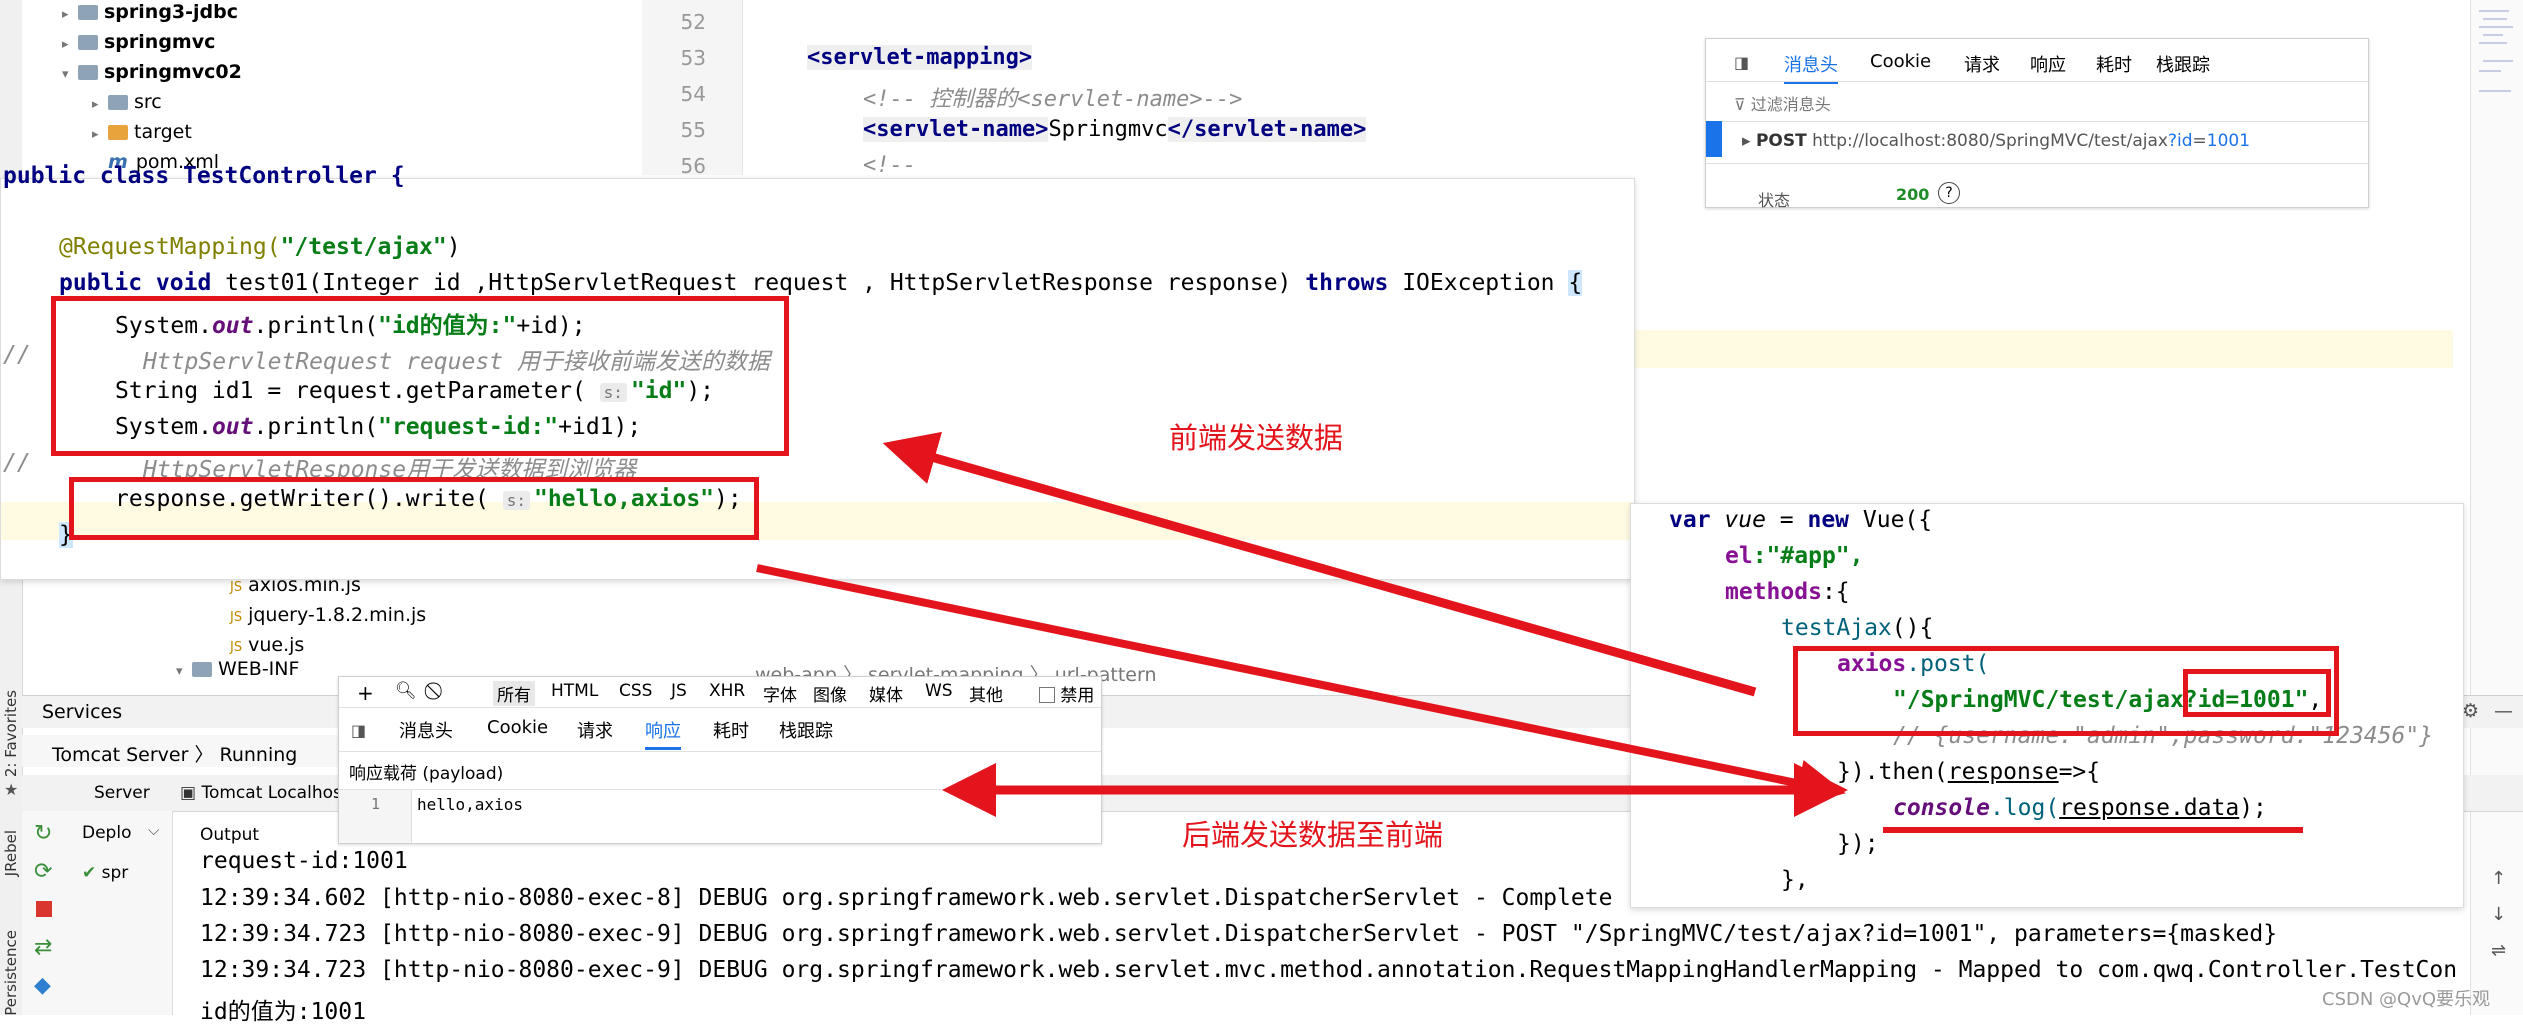 The image size is (2523, 1026). Describe the element at coordinates (2406, 999) in the screenshot. I see `watermark: CSDN @QvQ要乐观` at that location.